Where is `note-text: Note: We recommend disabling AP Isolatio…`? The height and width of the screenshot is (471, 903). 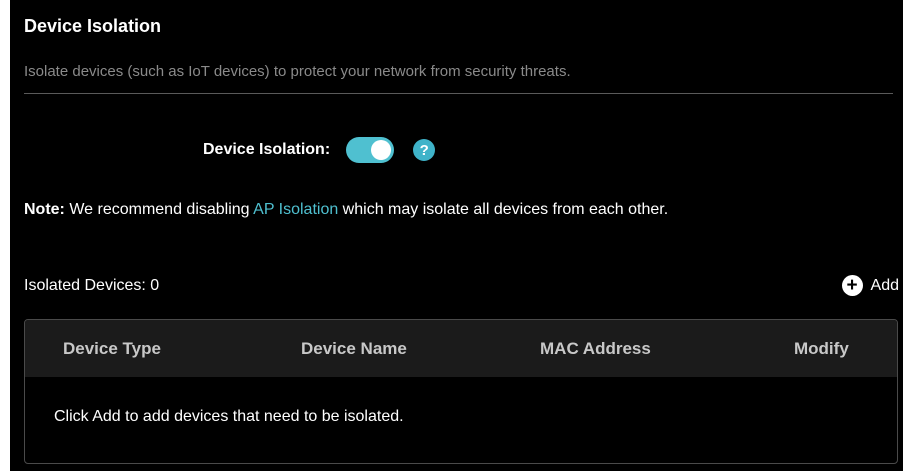
note-text: Note: We recommend disabling AP Isolatio… is located at coordinates (346, 210).